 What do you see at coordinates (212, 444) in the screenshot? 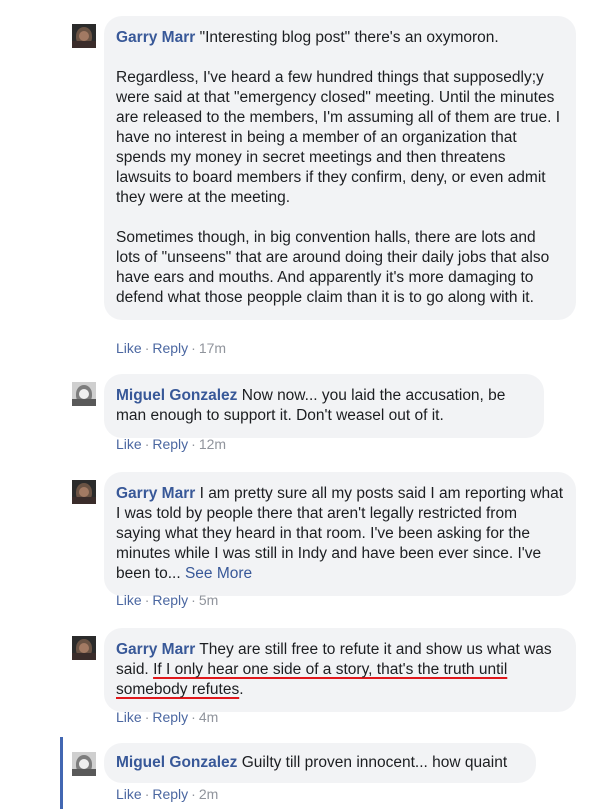
I see `timestamp: 12m` at bounding box center [212, 444].